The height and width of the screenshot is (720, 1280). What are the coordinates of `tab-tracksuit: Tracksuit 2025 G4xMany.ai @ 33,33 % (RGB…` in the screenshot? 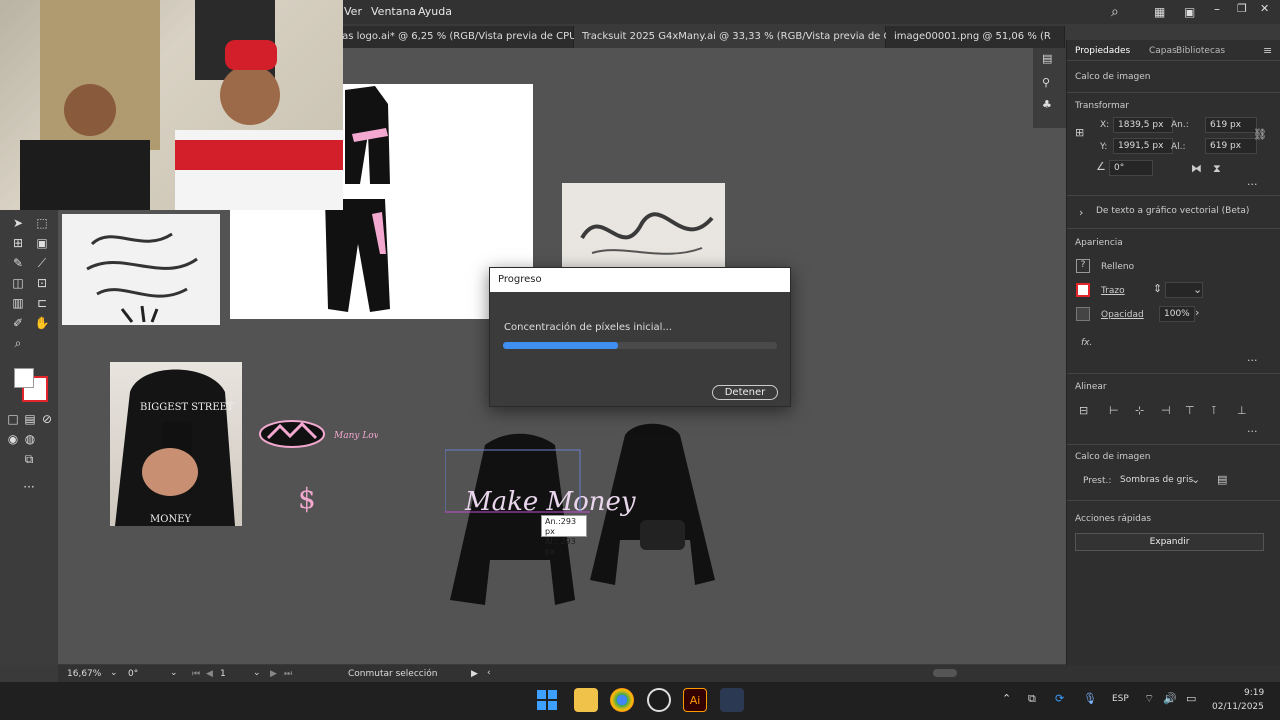 It's located at (748, 37).